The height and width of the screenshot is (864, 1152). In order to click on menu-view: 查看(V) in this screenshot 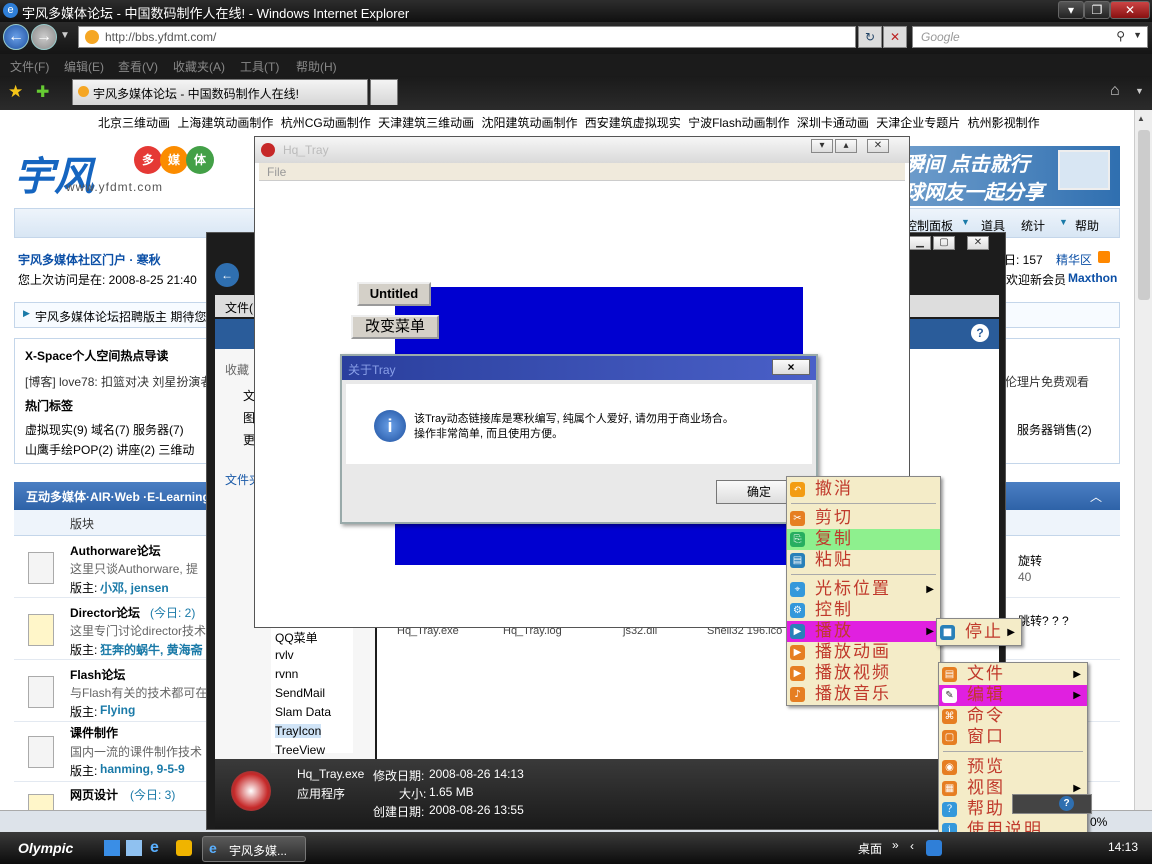, I will do `click(138, 66)`.